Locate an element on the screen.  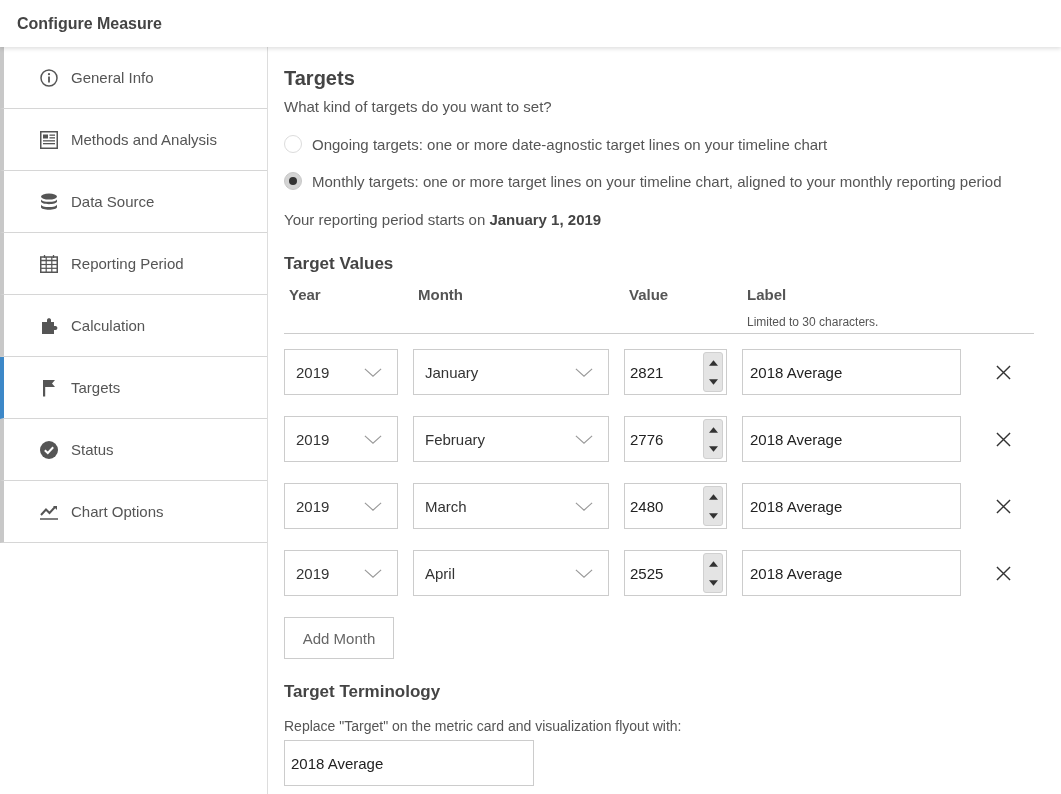
column-header: Month is located at coordinates (440, 295).